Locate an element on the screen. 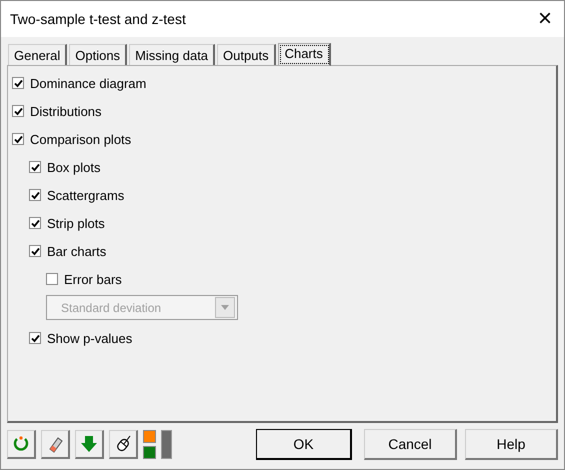 The height and width of the screenshot is (470, 565). eraser-icon is located at coordinates (55, 444).